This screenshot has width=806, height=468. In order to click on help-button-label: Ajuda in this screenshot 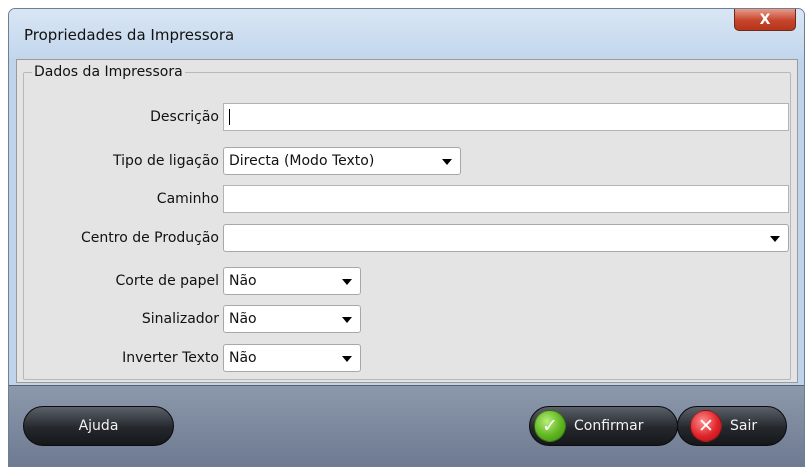, I will do `click(98, 426)`.